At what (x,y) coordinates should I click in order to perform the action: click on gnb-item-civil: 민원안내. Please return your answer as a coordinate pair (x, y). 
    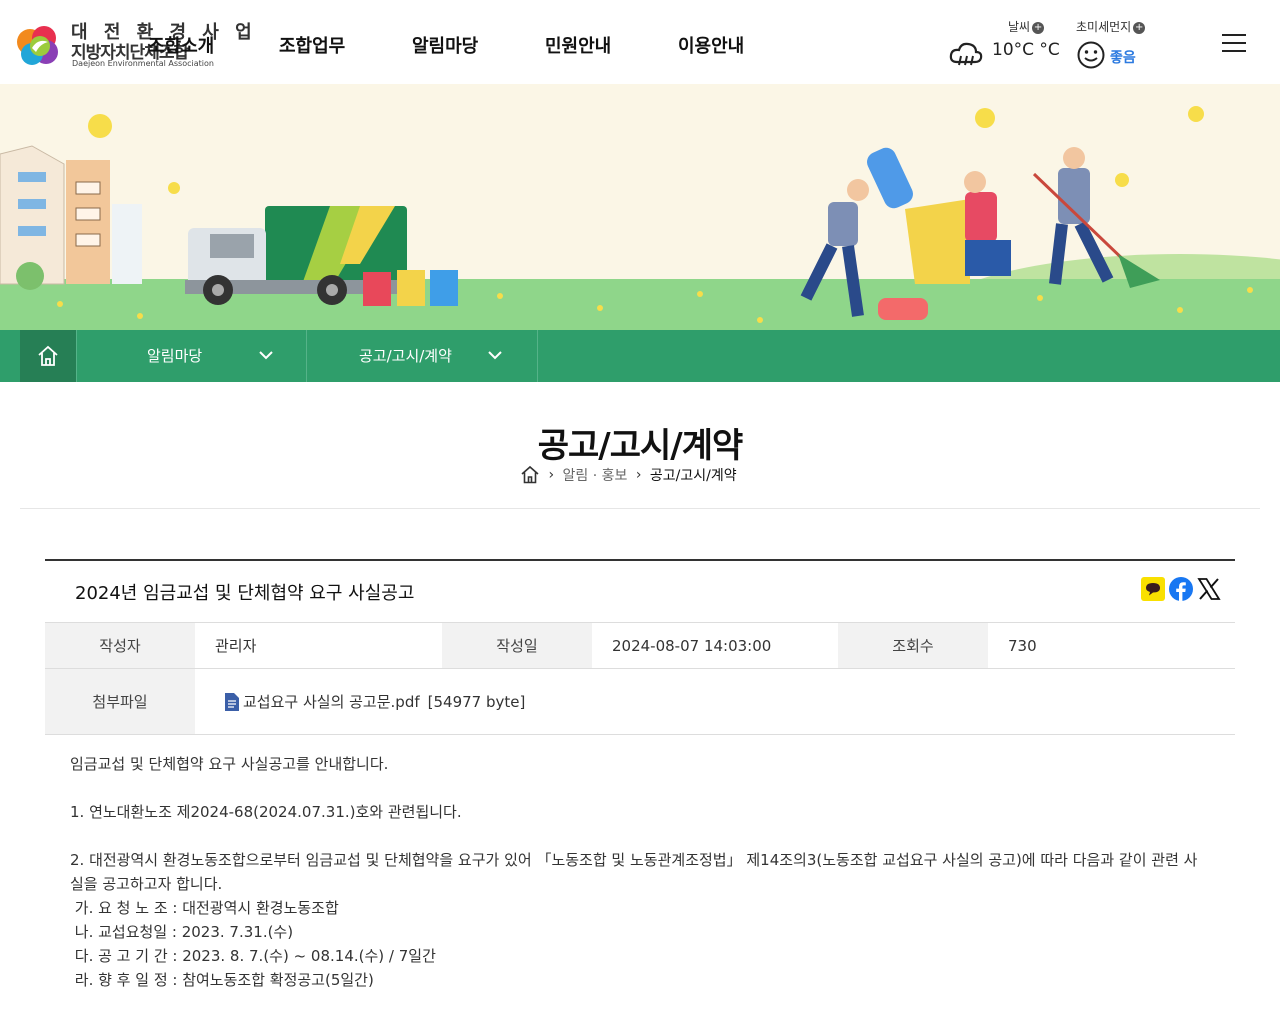
    Looking at the image, I should click on (578, 45).